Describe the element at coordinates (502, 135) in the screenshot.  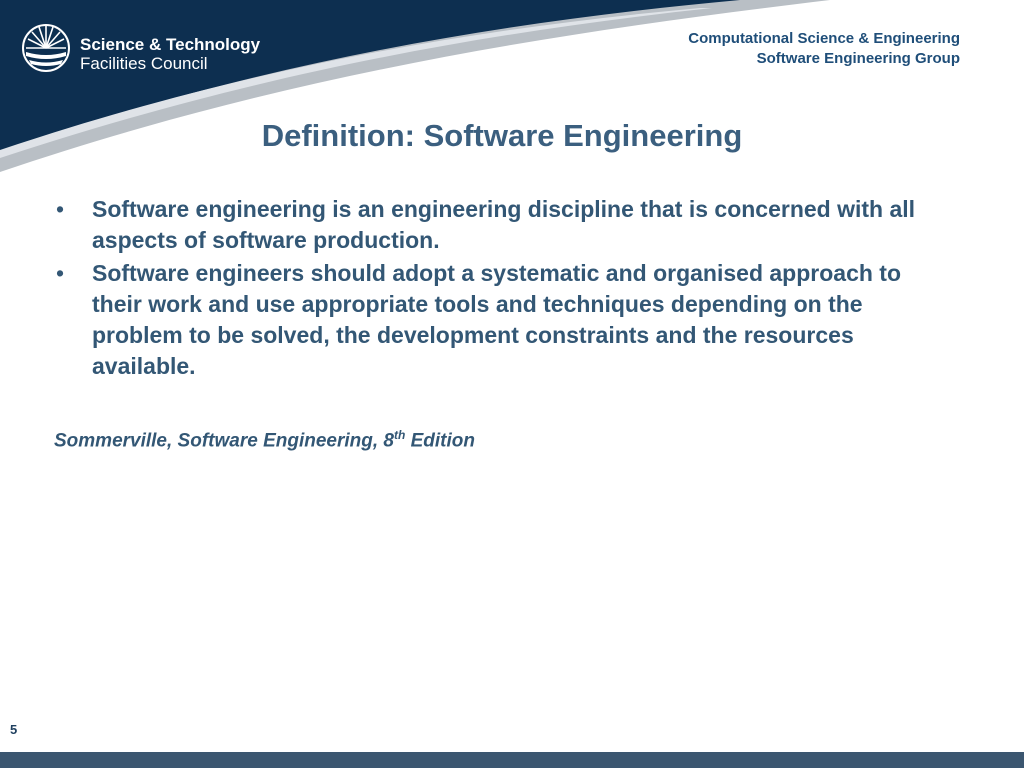
I see `slide-title: Definition: Software Engineering` at that location.